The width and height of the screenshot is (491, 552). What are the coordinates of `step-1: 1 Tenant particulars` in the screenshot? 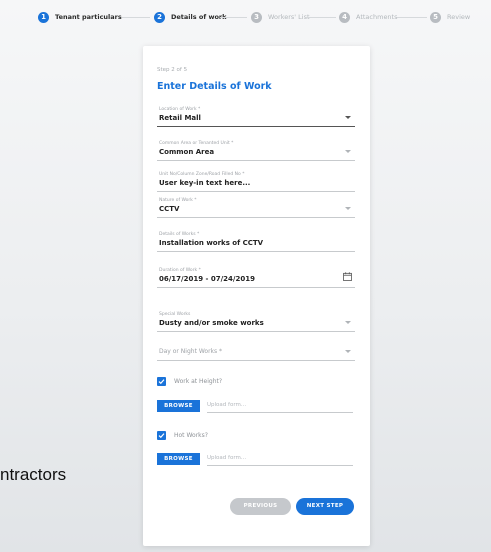 It's located at (80, 17).